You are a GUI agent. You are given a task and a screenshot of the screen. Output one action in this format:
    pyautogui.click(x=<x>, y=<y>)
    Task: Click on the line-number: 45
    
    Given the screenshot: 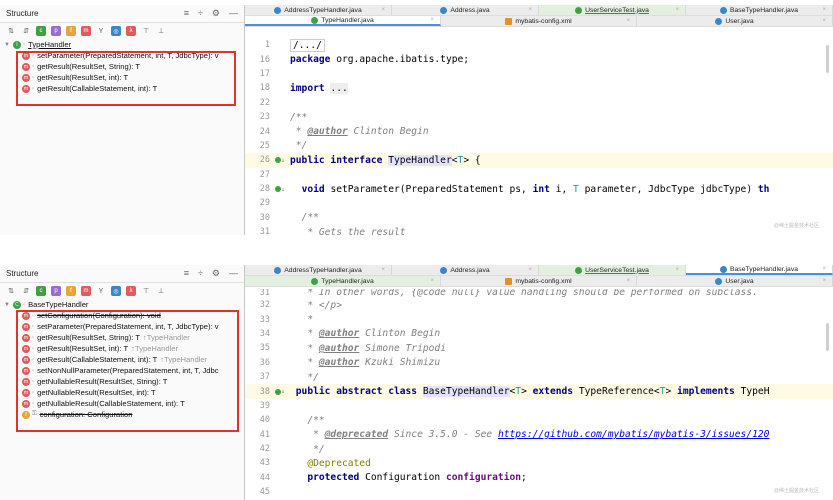 What is the action you would take?
    pyautogui.click(x=264, y=492)
    